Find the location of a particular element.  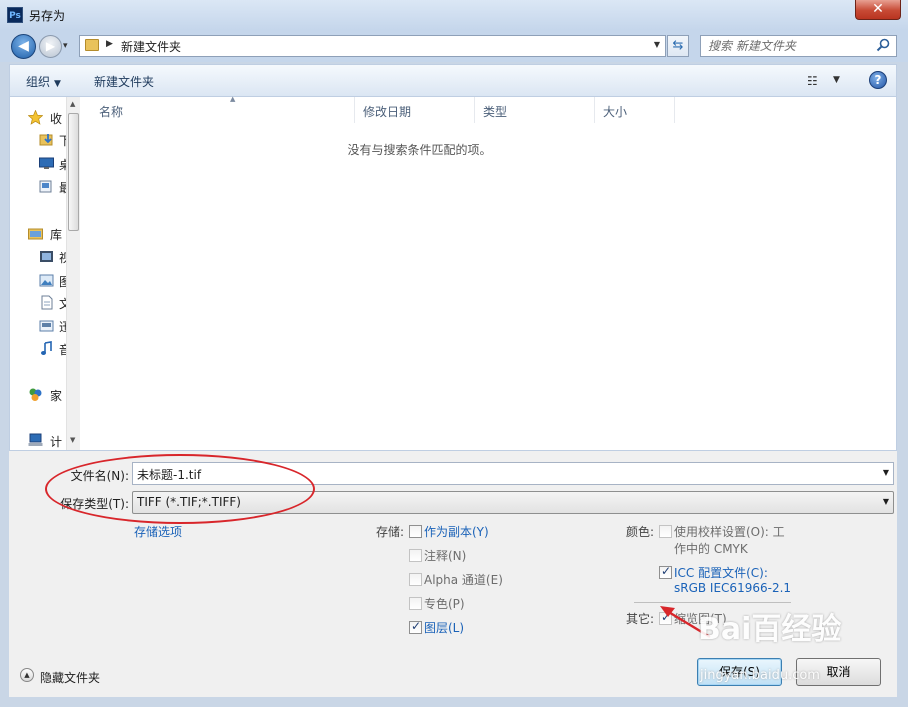

organize-menu: 组织 ▼ is located at coordinates (43, 81).